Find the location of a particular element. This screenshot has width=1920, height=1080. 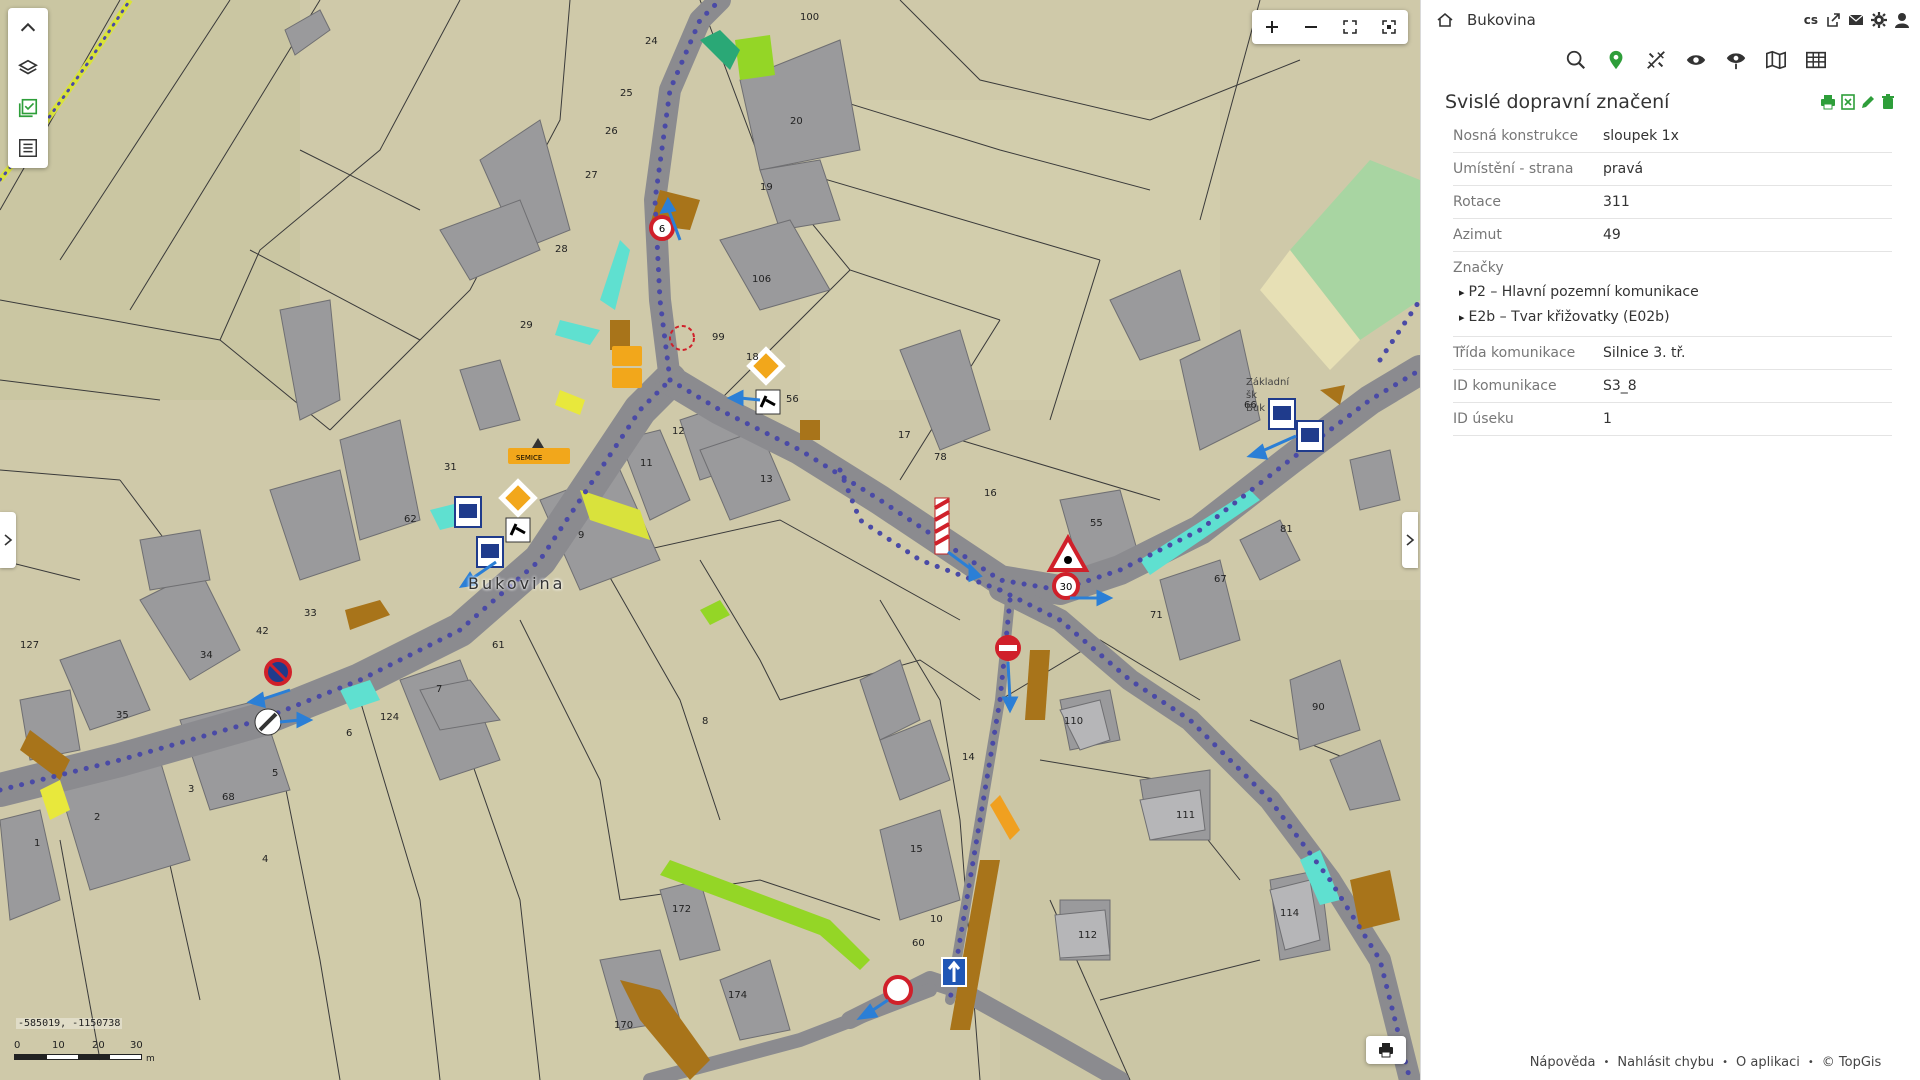

full-extent-button is located at coordinates (1349, 27).